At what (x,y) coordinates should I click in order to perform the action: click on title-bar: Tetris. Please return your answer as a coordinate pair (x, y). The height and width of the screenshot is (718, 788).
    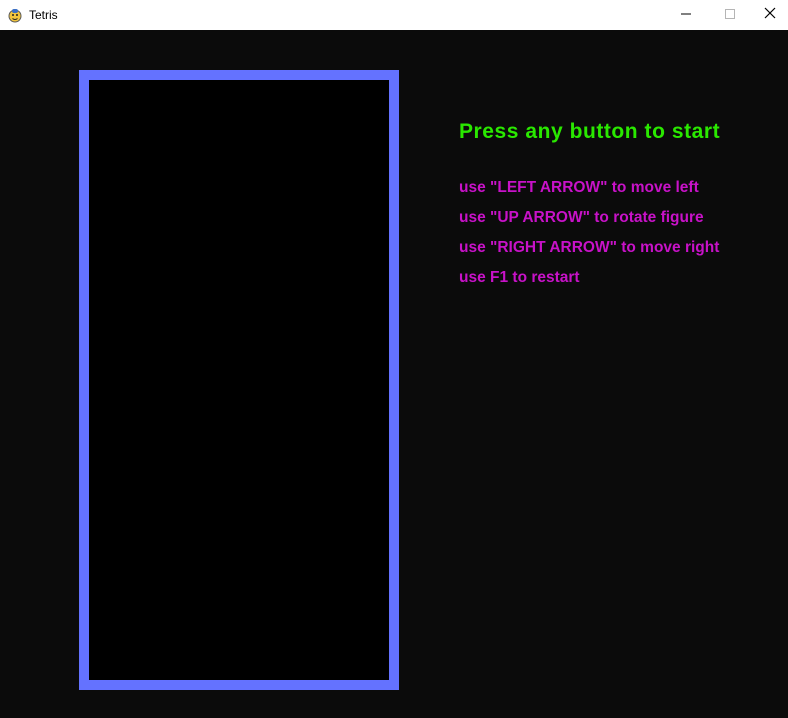
    Looking at the image, I should click on (394, 15).